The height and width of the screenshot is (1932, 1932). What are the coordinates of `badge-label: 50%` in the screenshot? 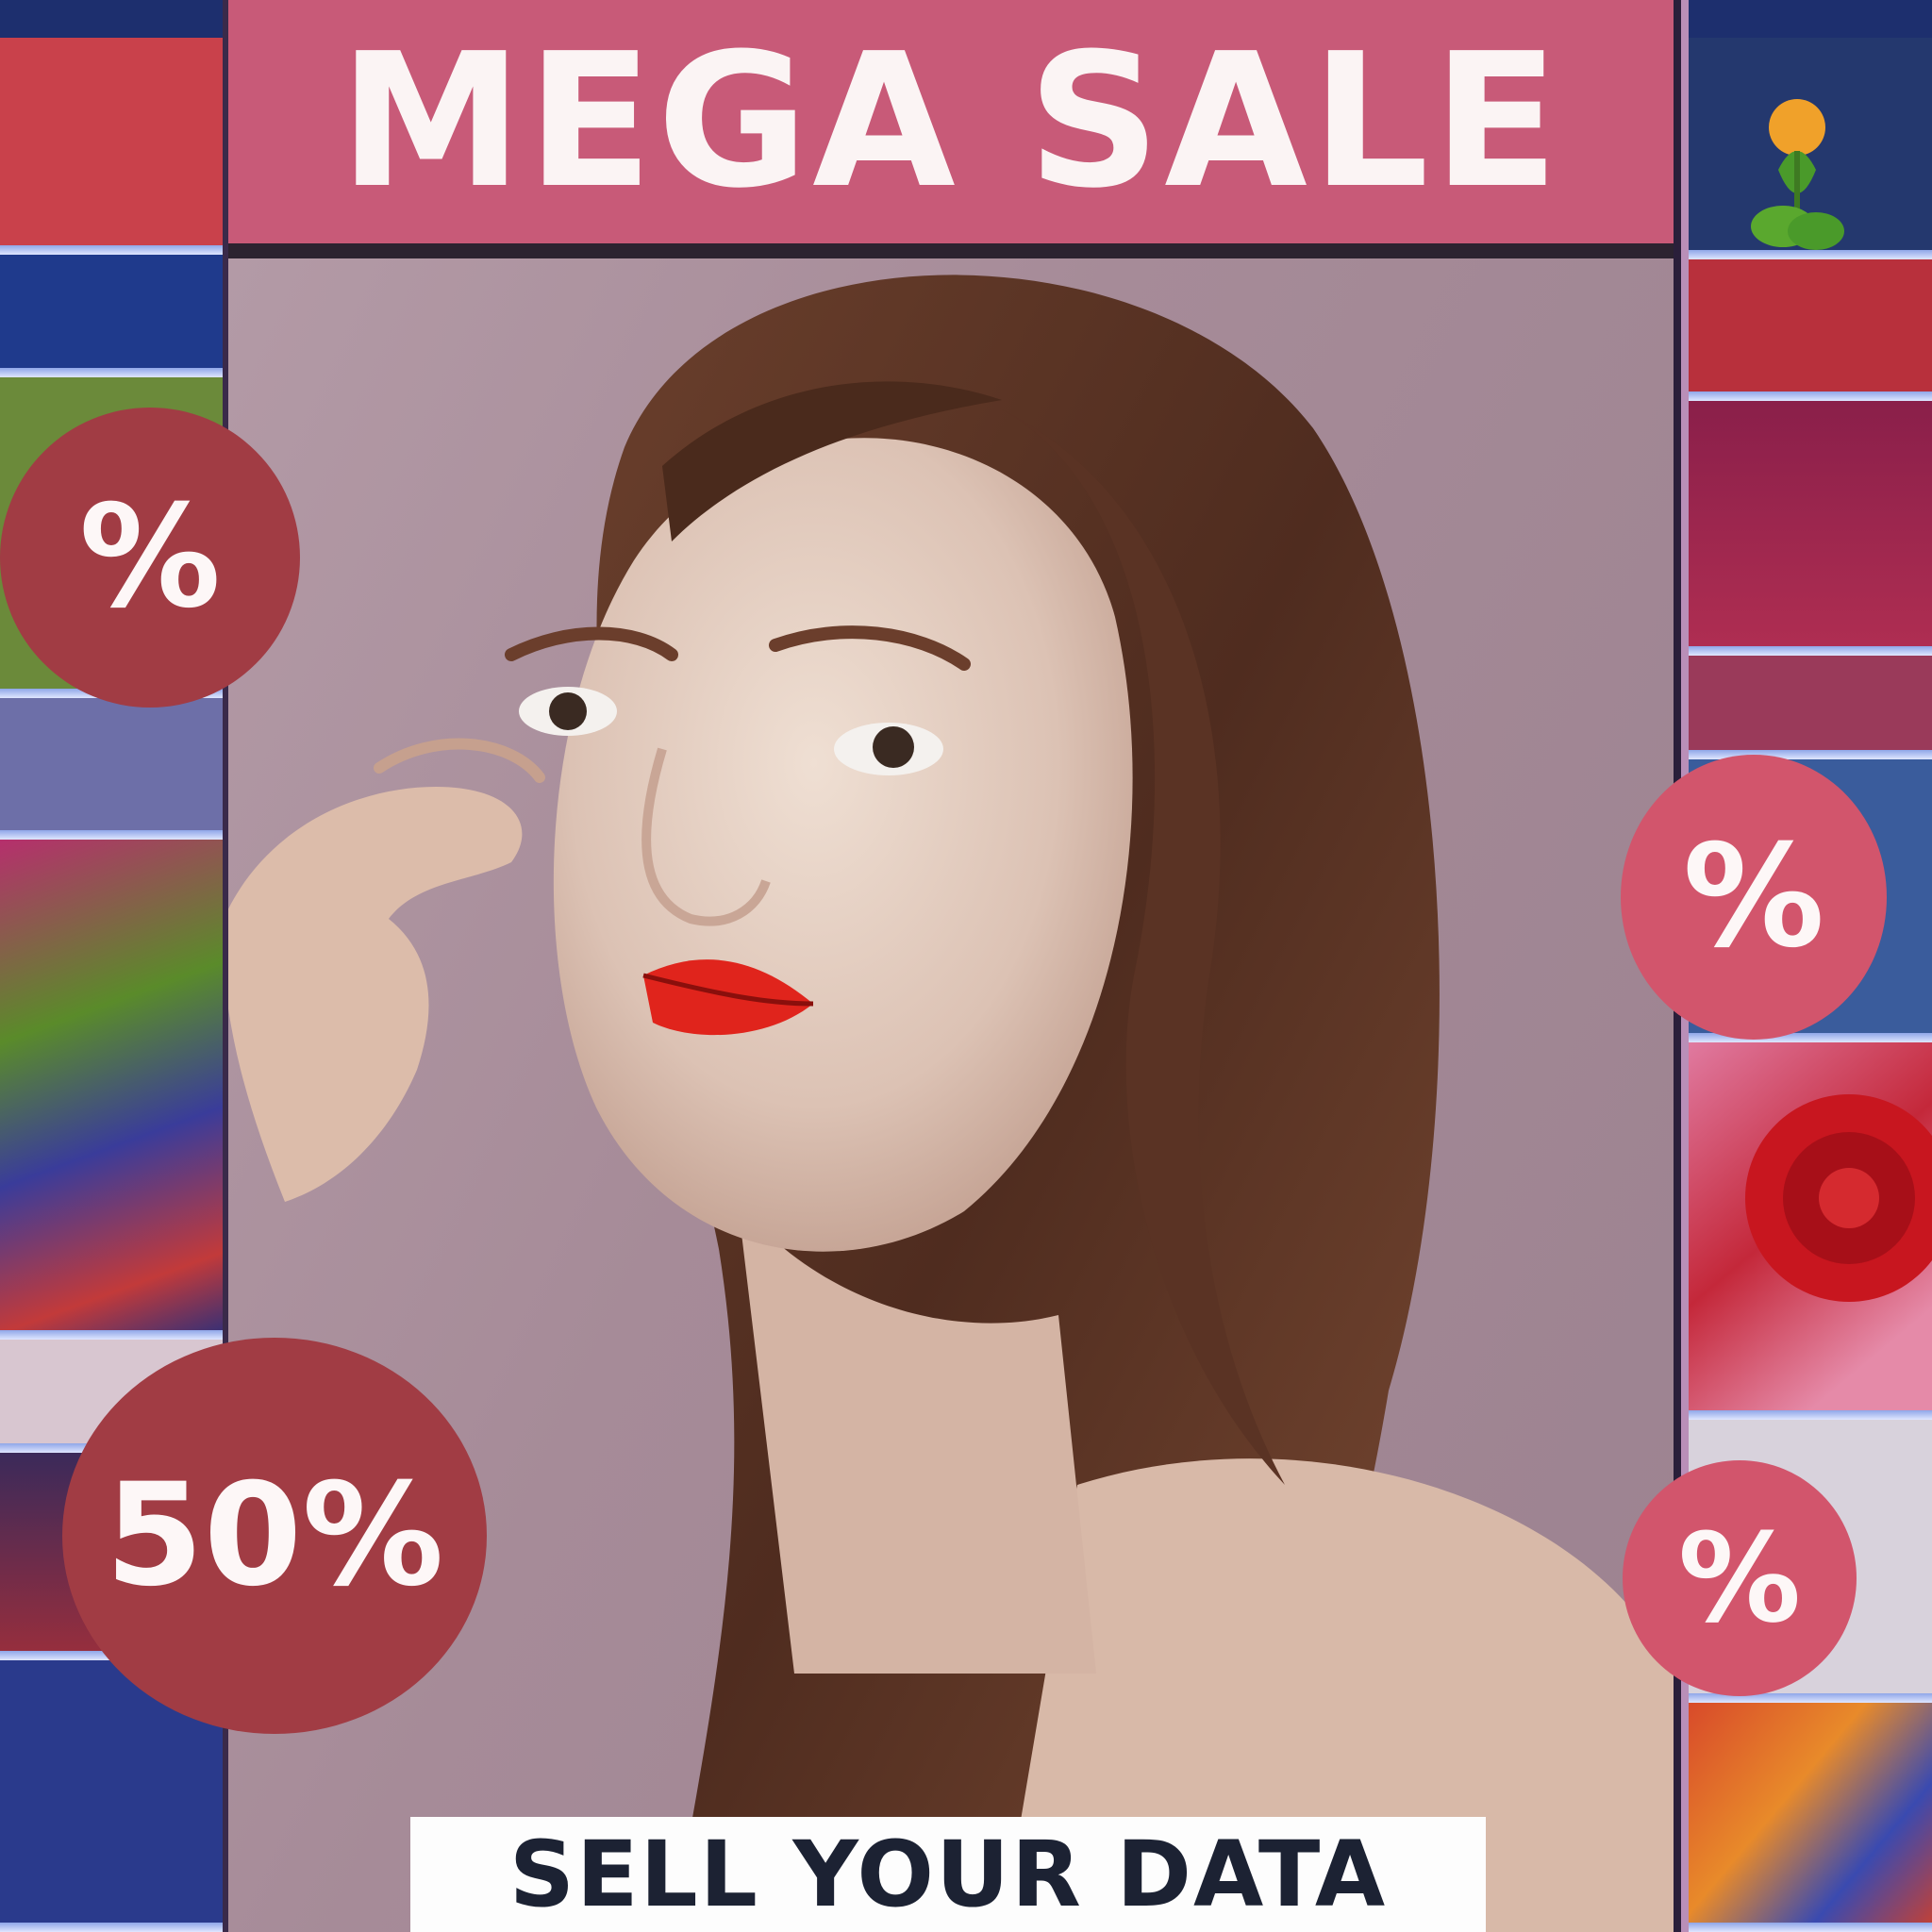 It's located at (274, 1536).